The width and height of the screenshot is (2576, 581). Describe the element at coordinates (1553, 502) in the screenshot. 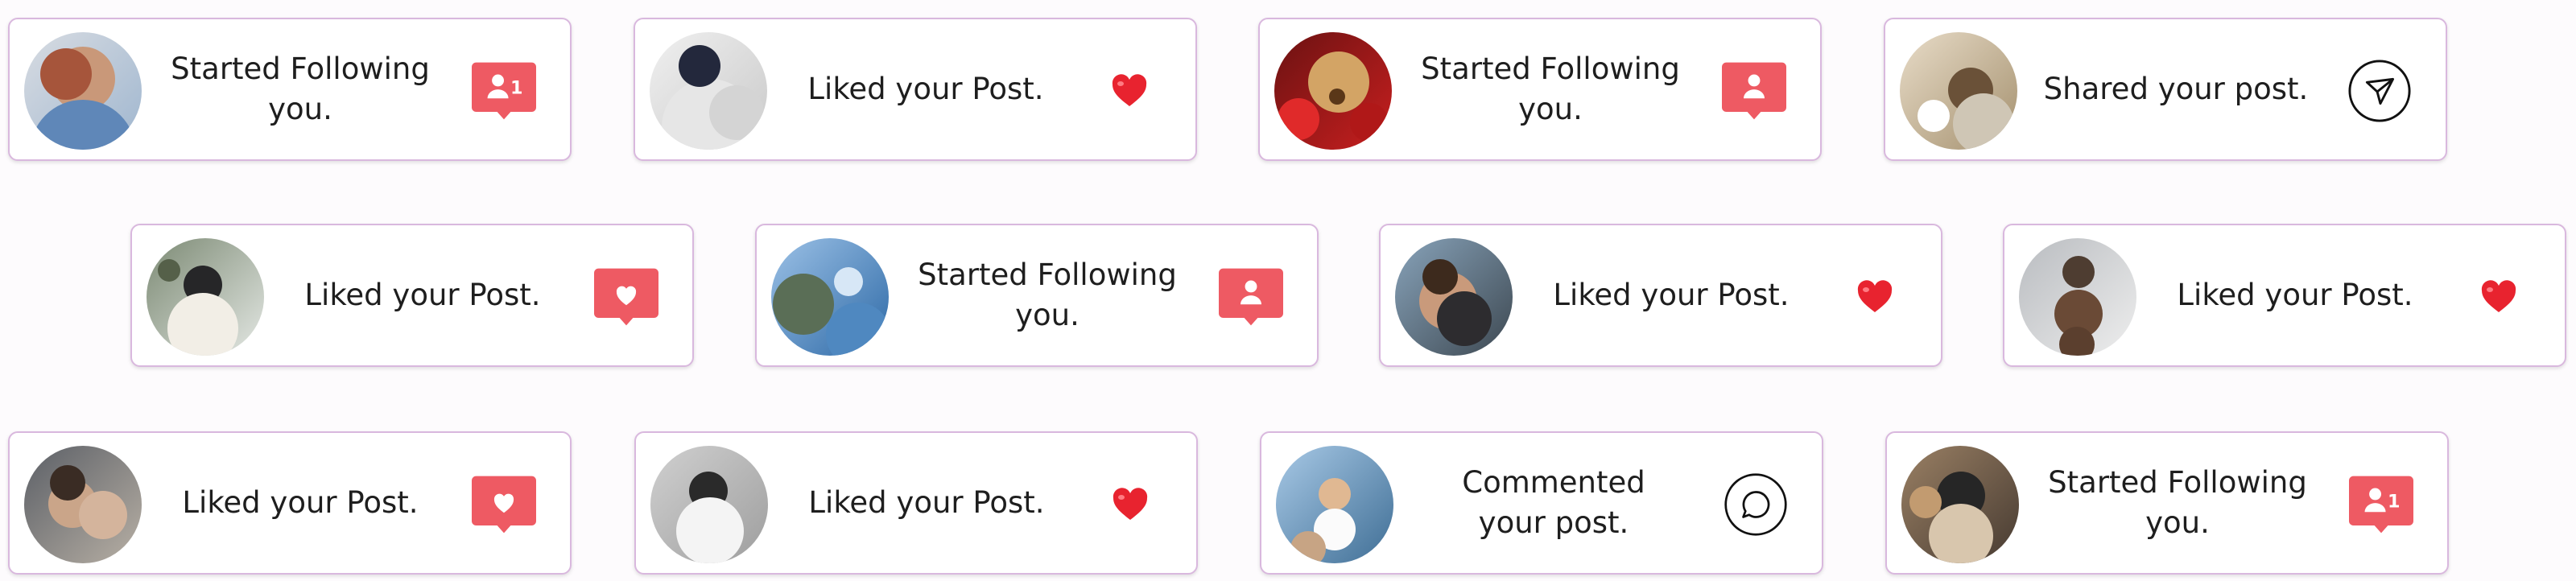

I see `notification-text: Commented your post.` at that location.